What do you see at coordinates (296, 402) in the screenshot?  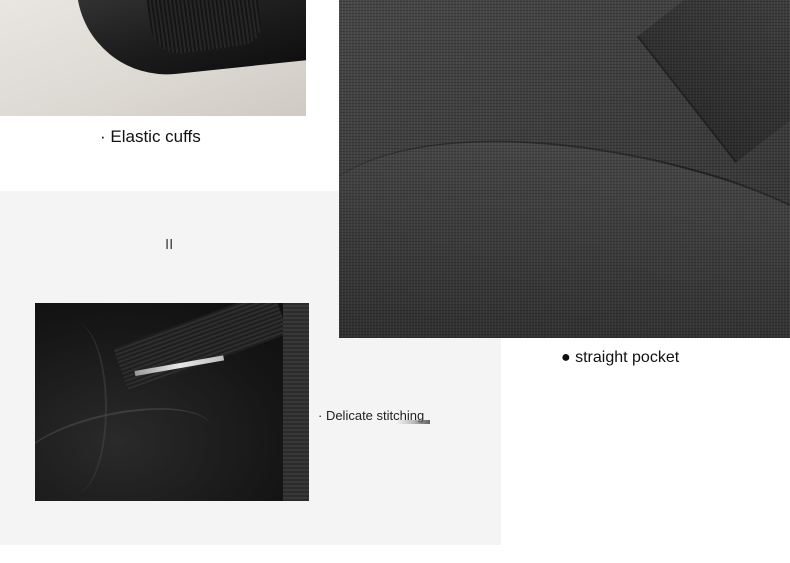 I see `pocket-edge-ribbing` at bounding box center [296, 402].